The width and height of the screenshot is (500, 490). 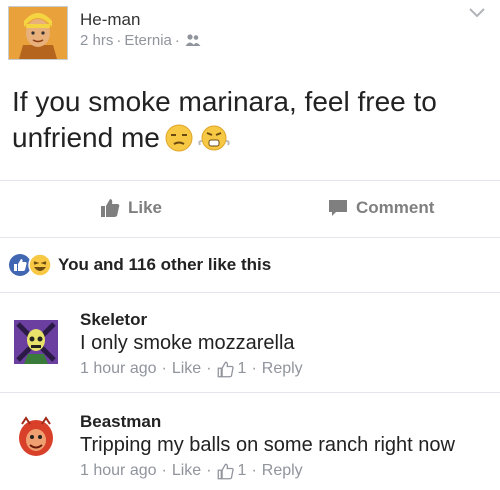 I want to click on post-time: 2 hrs, so click(x=96, y=40).